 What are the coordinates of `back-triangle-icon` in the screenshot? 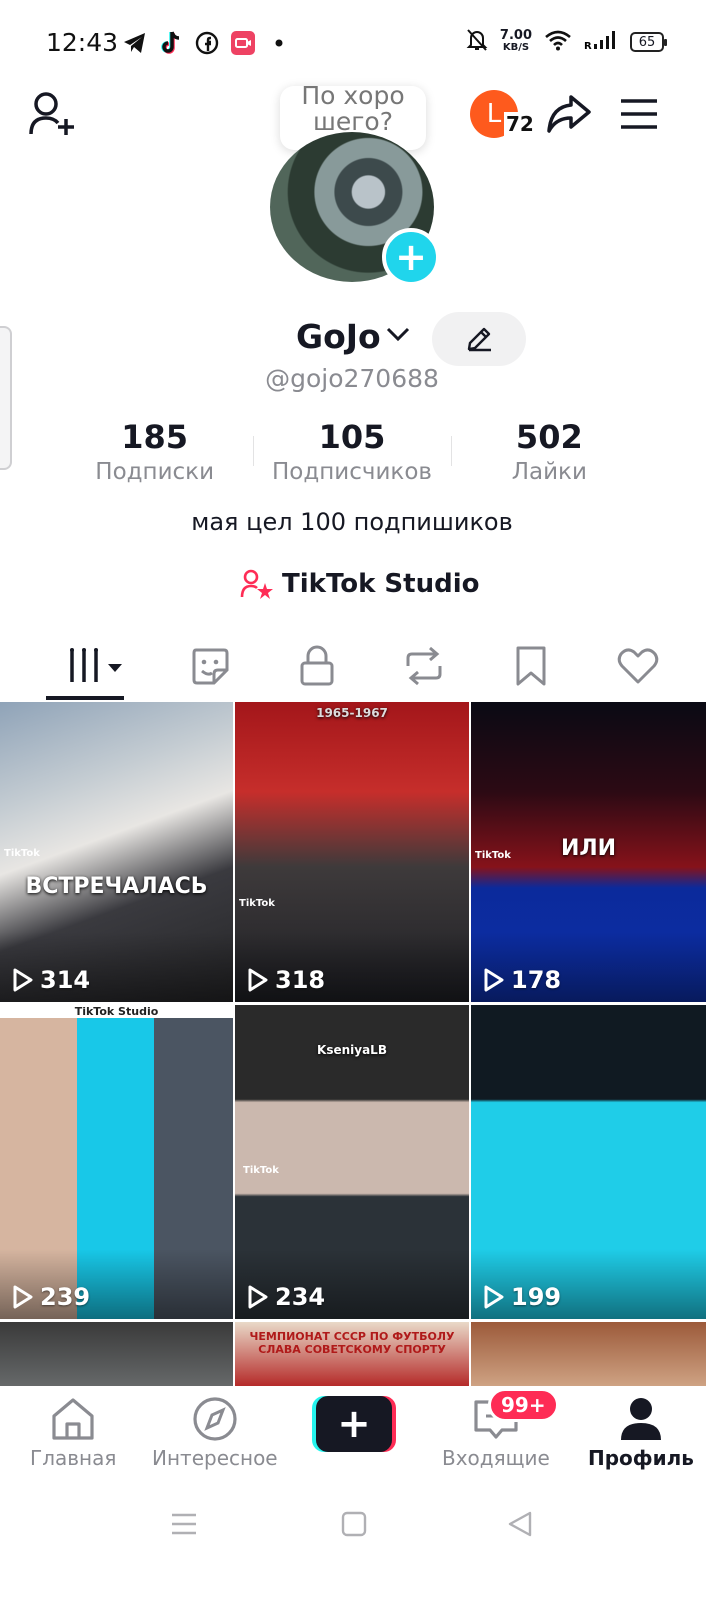 It's located at (520, 1524).